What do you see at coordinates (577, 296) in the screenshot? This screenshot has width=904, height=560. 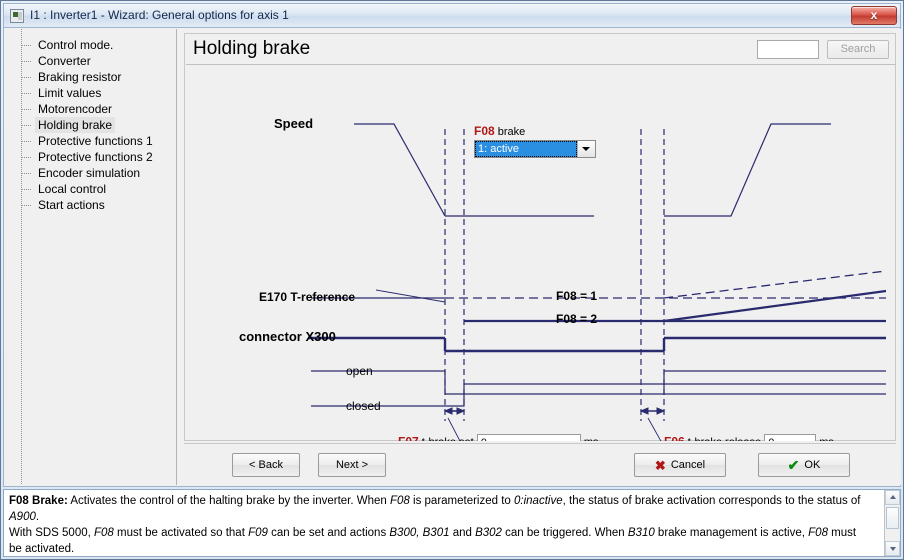 I see `f08-eq-1-label: F08 = 1` at bounding box center [577, 296].